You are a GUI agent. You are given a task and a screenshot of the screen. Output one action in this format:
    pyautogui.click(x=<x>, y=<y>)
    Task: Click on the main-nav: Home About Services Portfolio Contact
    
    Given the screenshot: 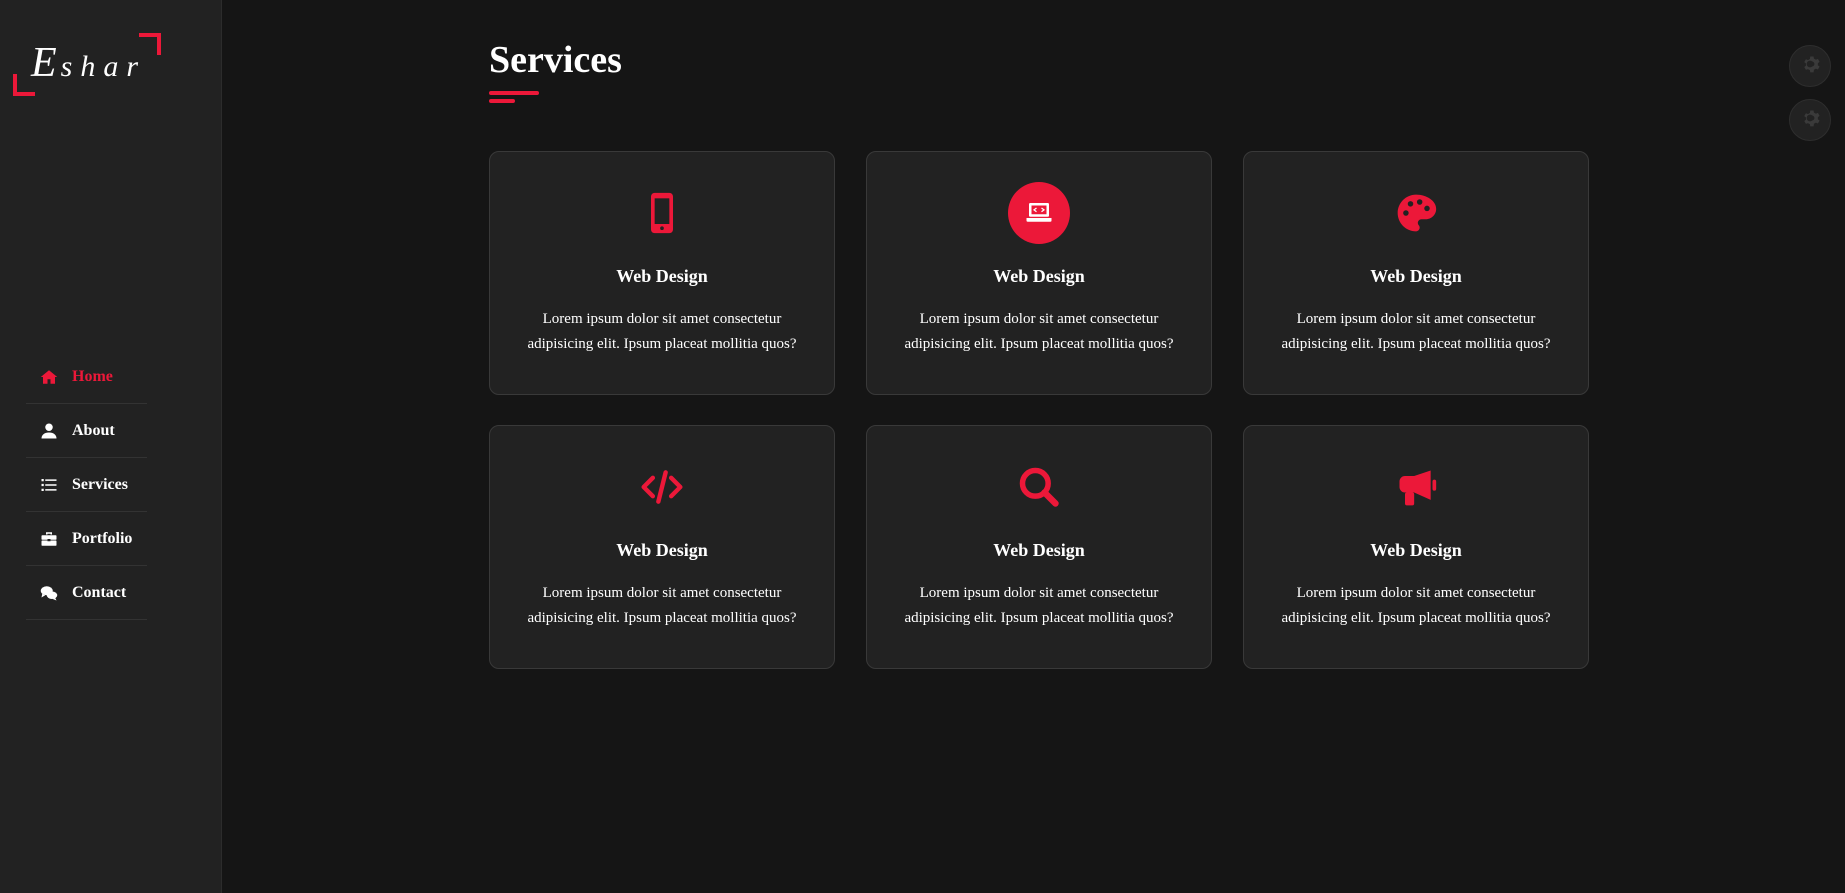 What is the action you would take?
    pyautogui.click(x=86, y=485)
    